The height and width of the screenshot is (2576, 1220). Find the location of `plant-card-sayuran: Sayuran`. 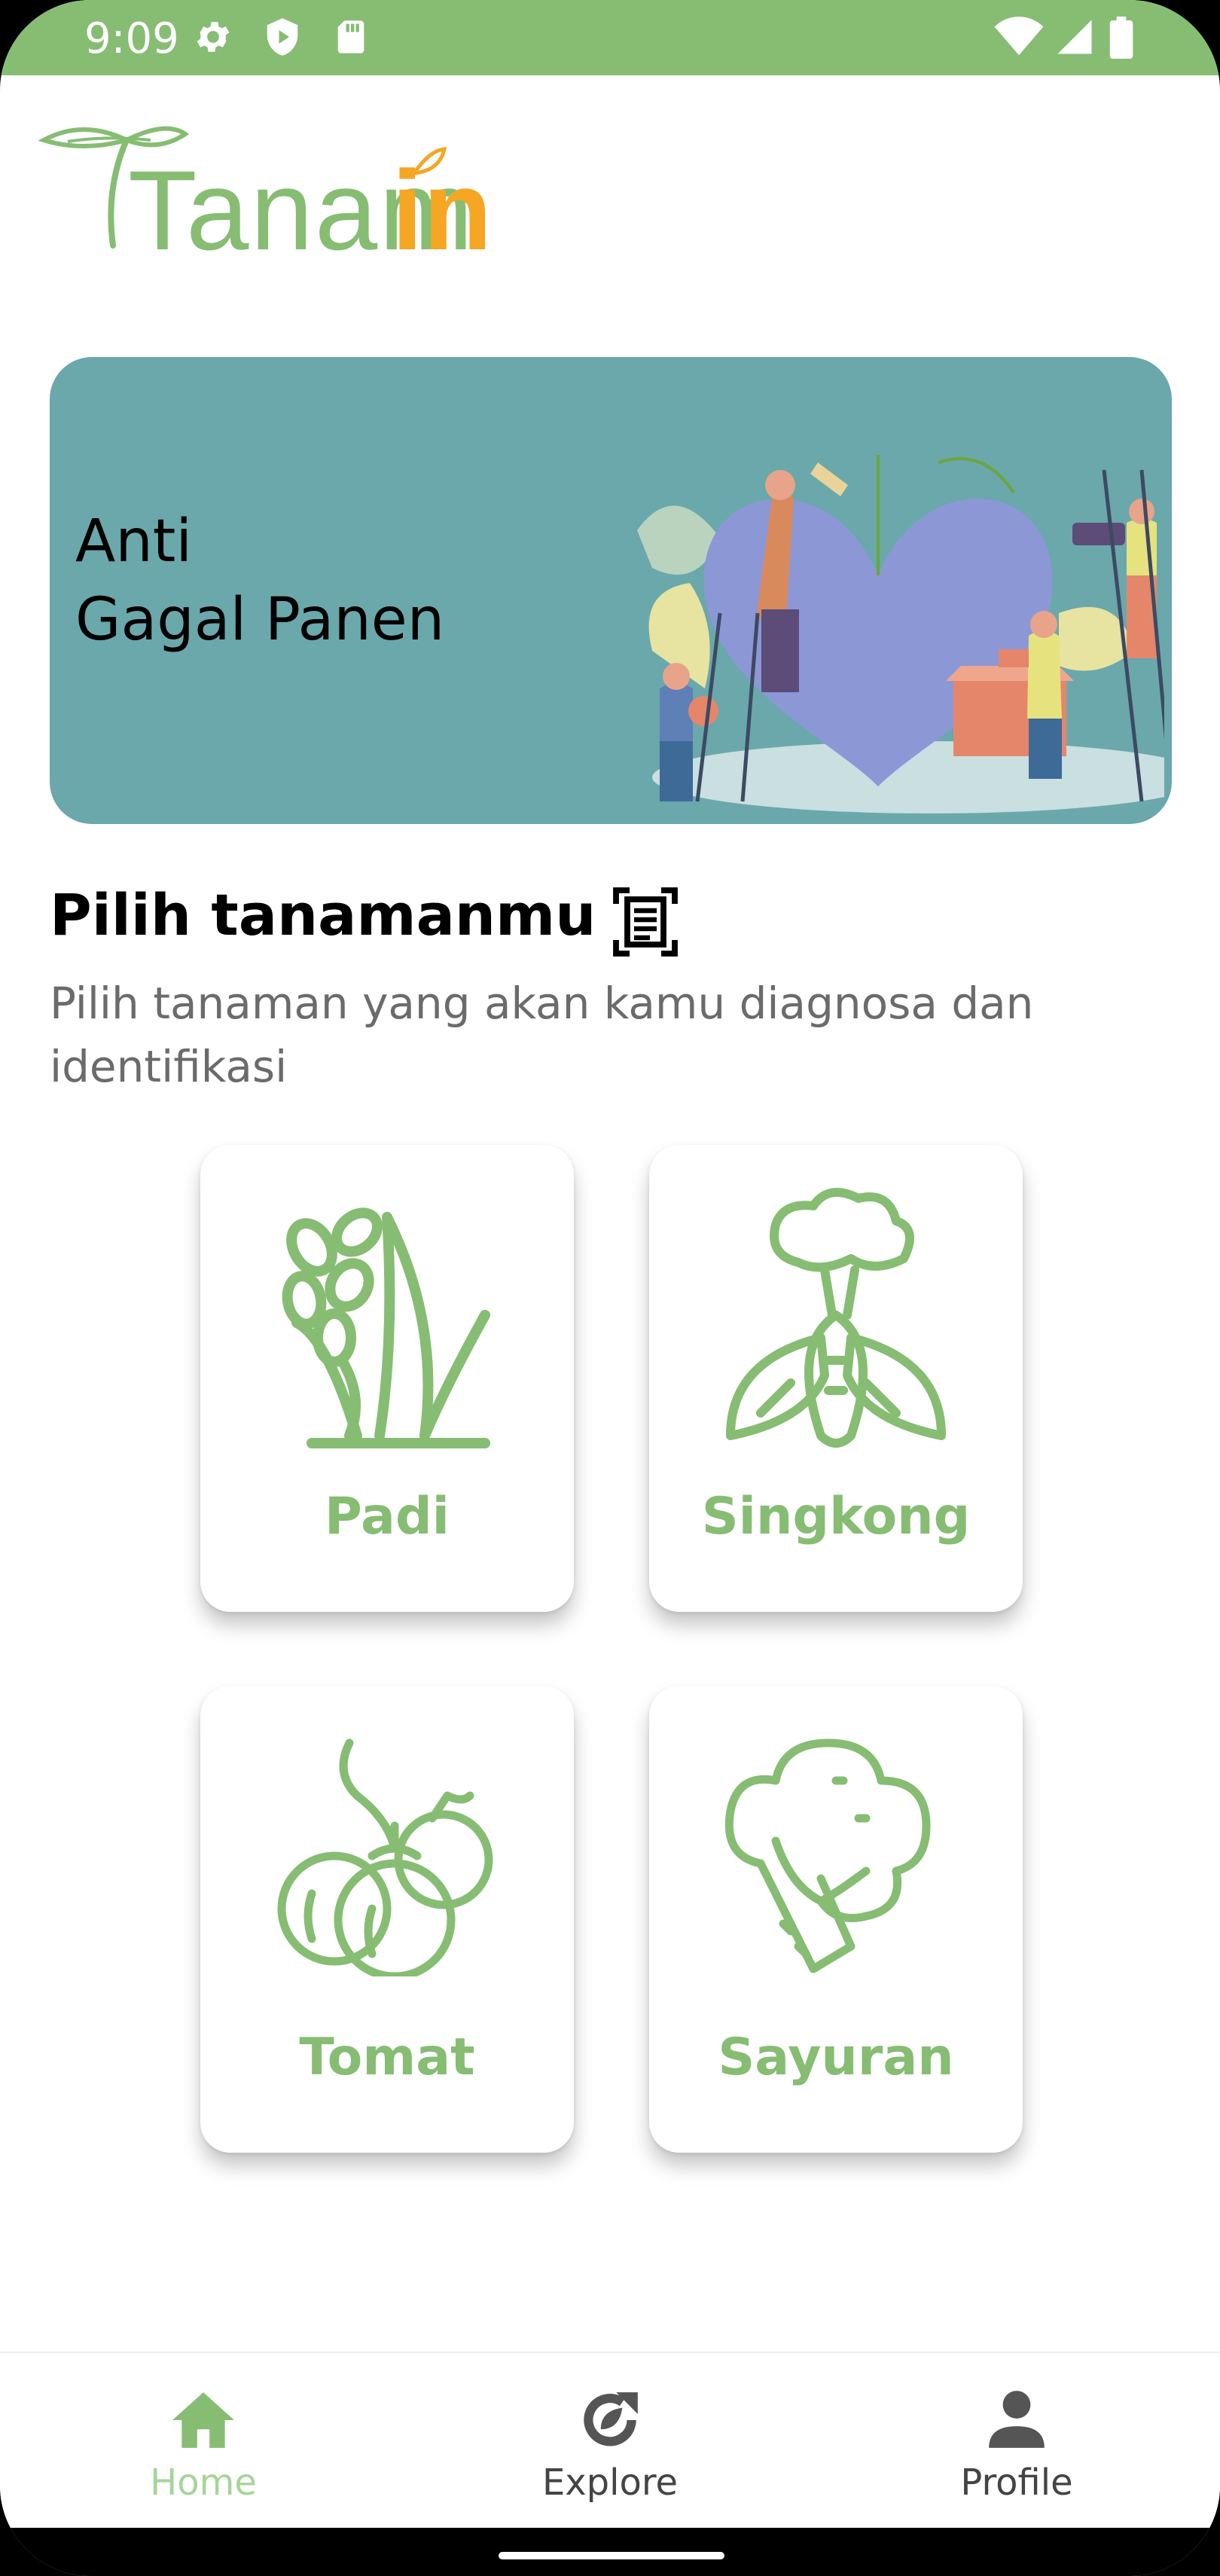

plant-card-sayuran: Sayuran is located at coordinates (836, 1920).